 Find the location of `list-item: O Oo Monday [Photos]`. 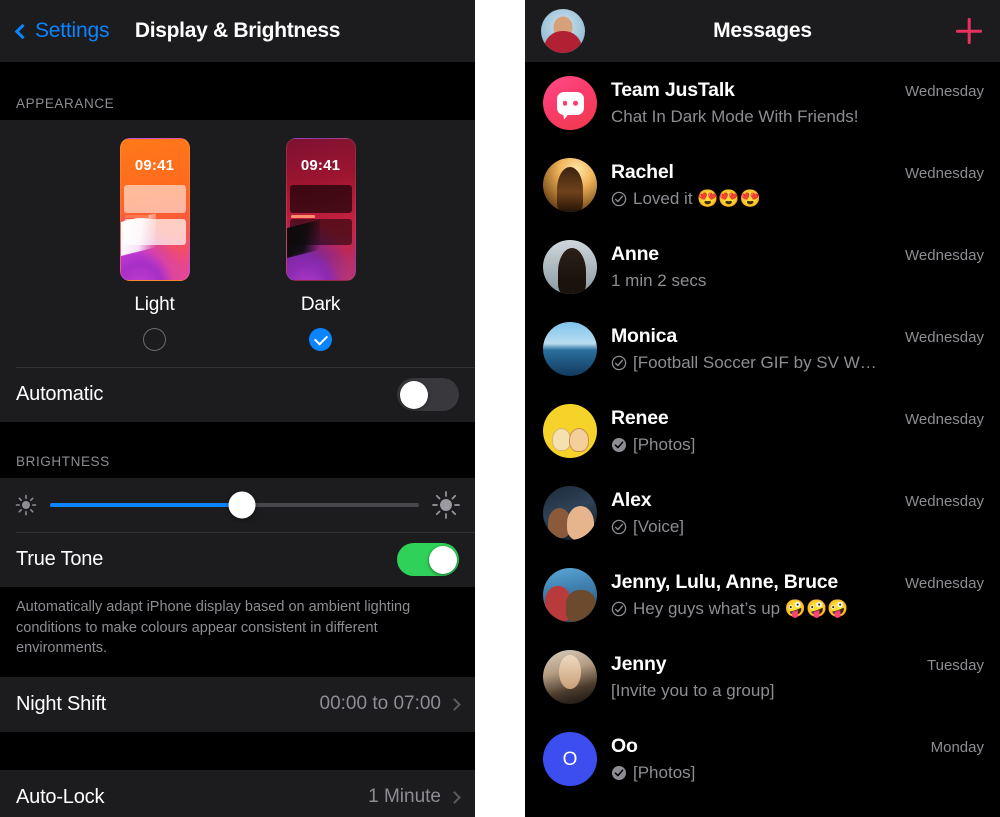

list-item: O Oo Monday [Photos] is located at coordinates (762, 759).